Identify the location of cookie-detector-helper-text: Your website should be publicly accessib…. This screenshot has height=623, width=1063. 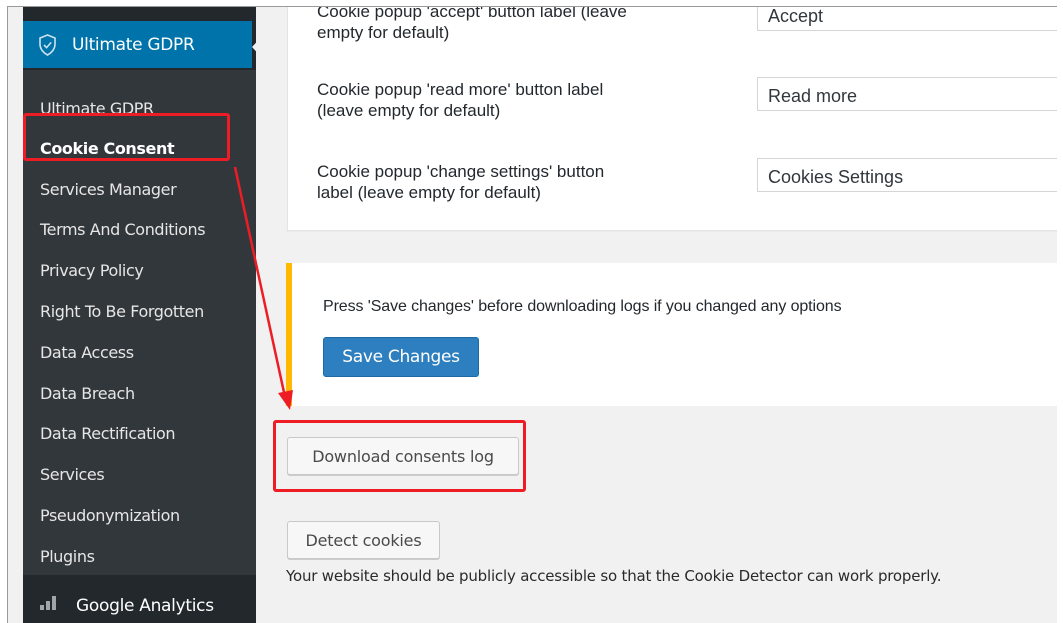
(614, 576).